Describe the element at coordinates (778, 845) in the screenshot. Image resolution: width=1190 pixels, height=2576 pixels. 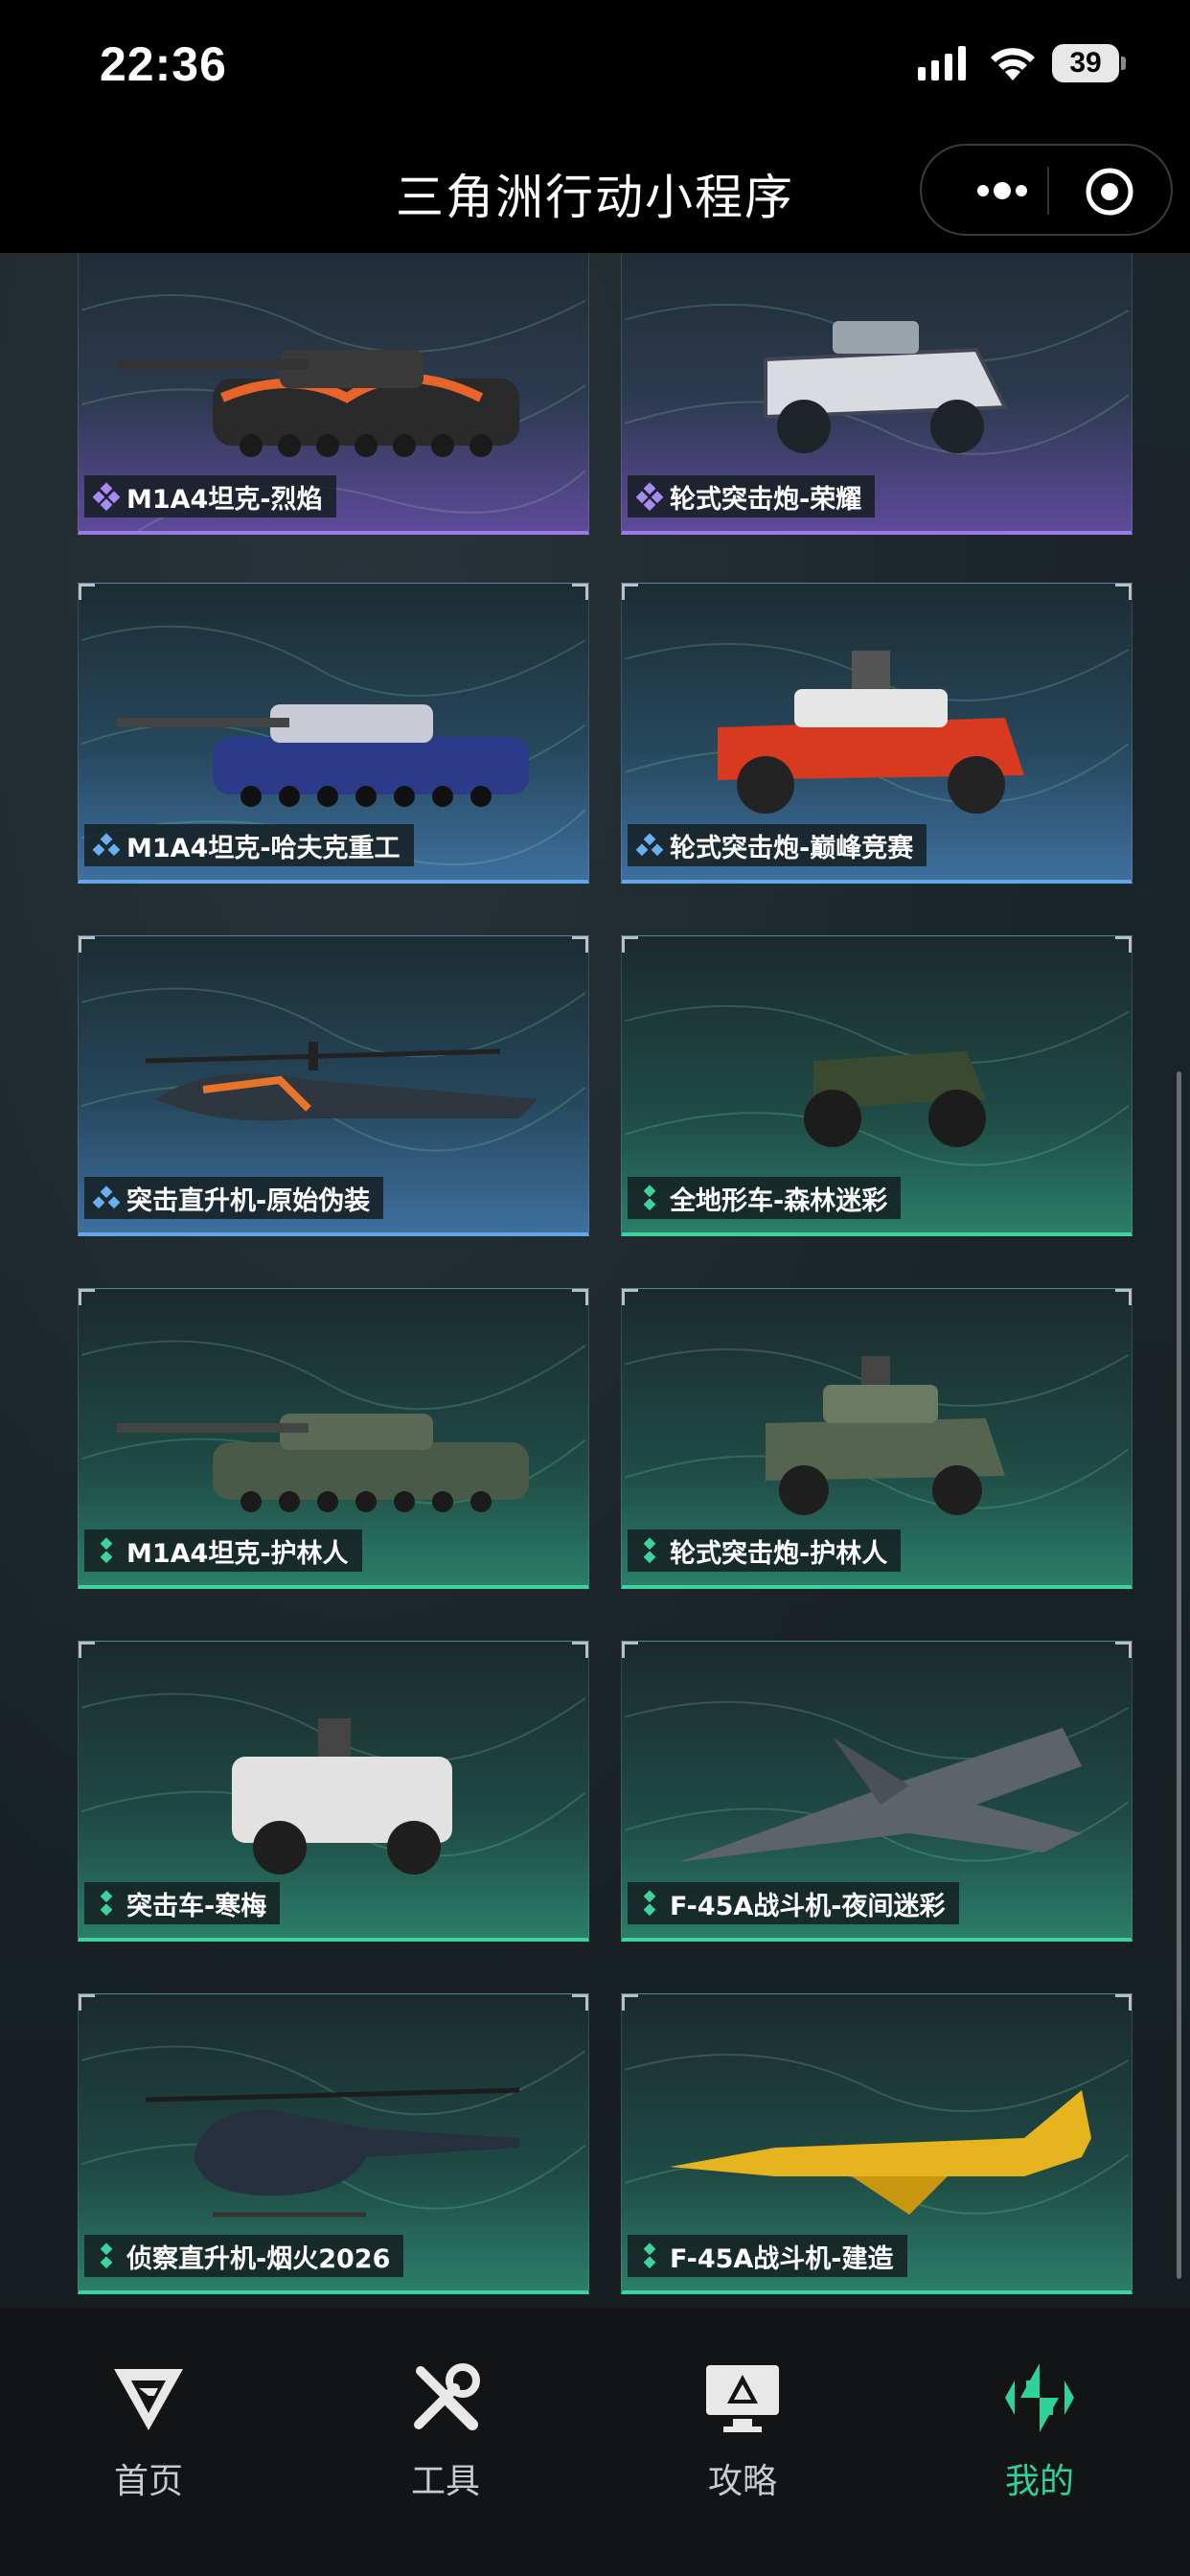
I see `vehicle-label: 轮式突击炮-巅峰竞赛` at that location.